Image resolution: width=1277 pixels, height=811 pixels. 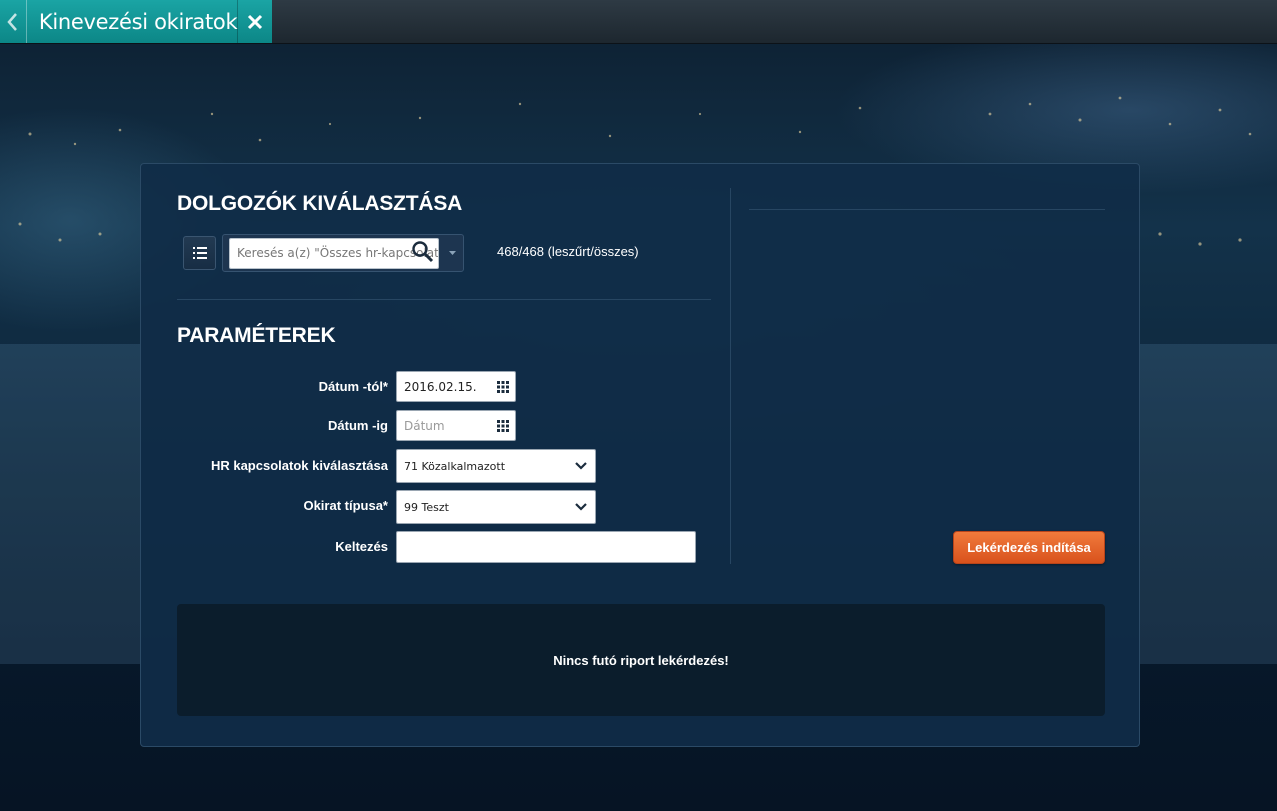 I want to click on list-icon, so click(x=199, y=253).